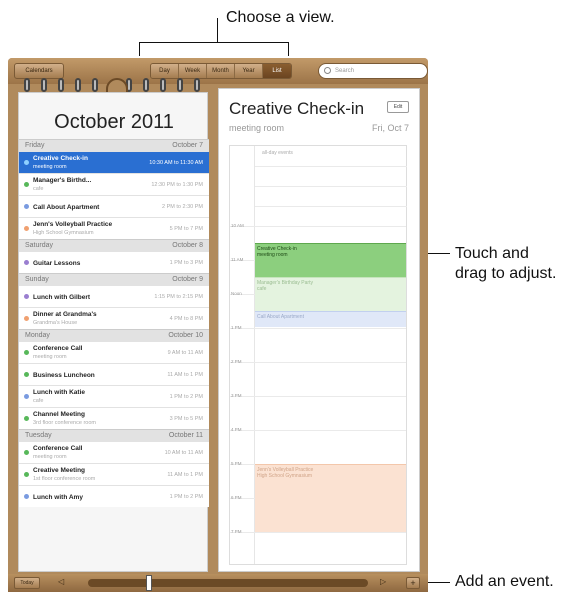  What do you see at coordinates (114, 335) in the screenshot?
I see `day-header: Monday October 10` at bounding box center [114, 335].